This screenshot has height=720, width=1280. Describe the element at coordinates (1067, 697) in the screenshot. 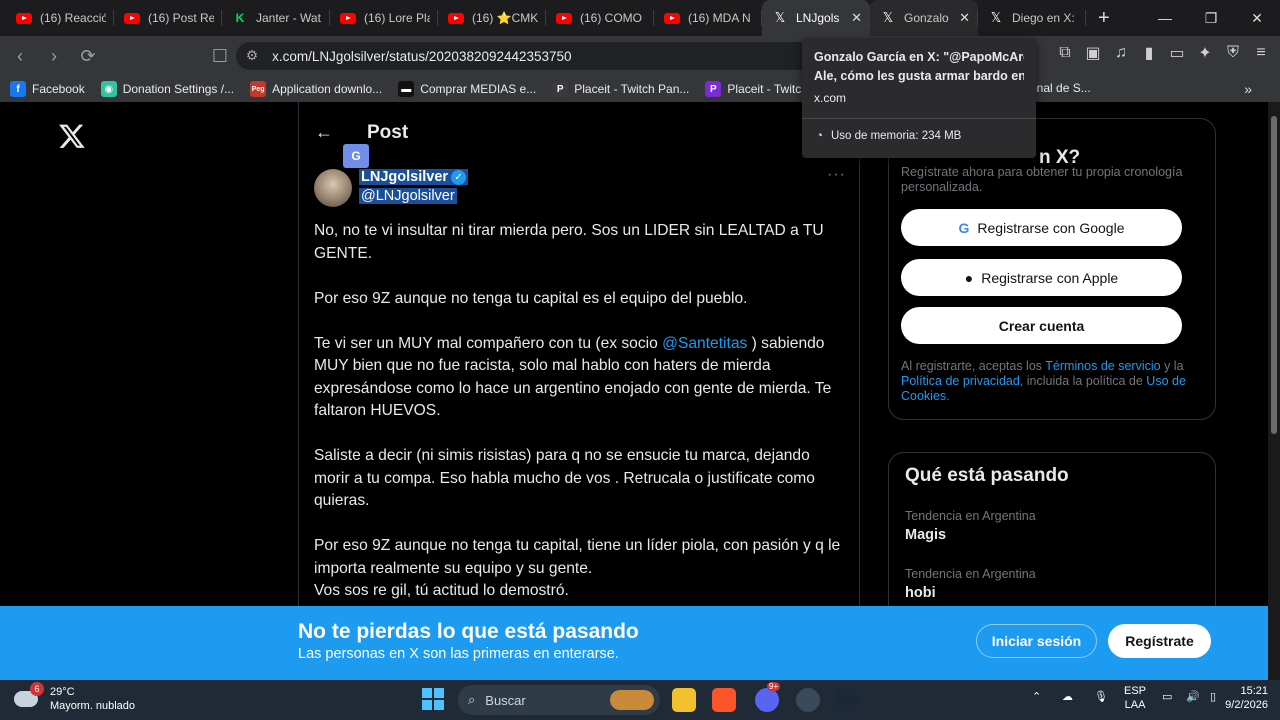

I see `onedrive-icon: ☁` at that location.